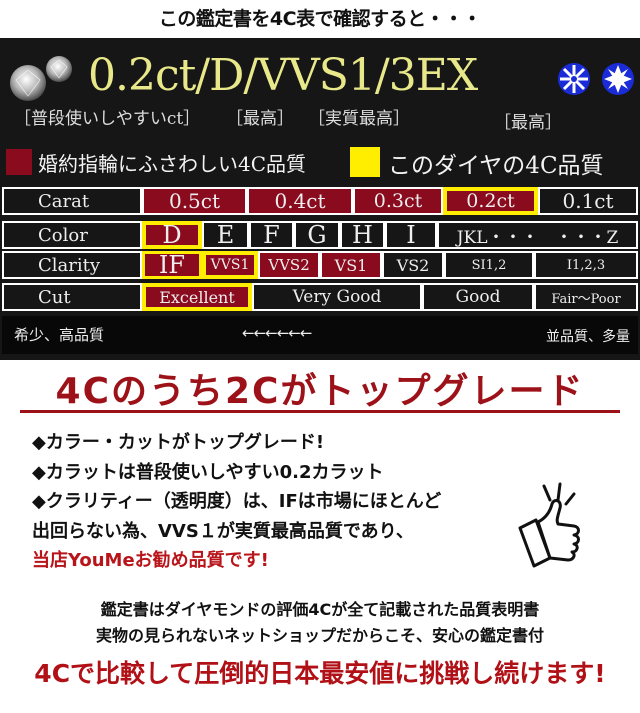 The height and width of the screenshot is (713, 640). Describe the element at coordinates (586, 265) in the screenshot. I see `grade-cell: I1,2,3` at that location.